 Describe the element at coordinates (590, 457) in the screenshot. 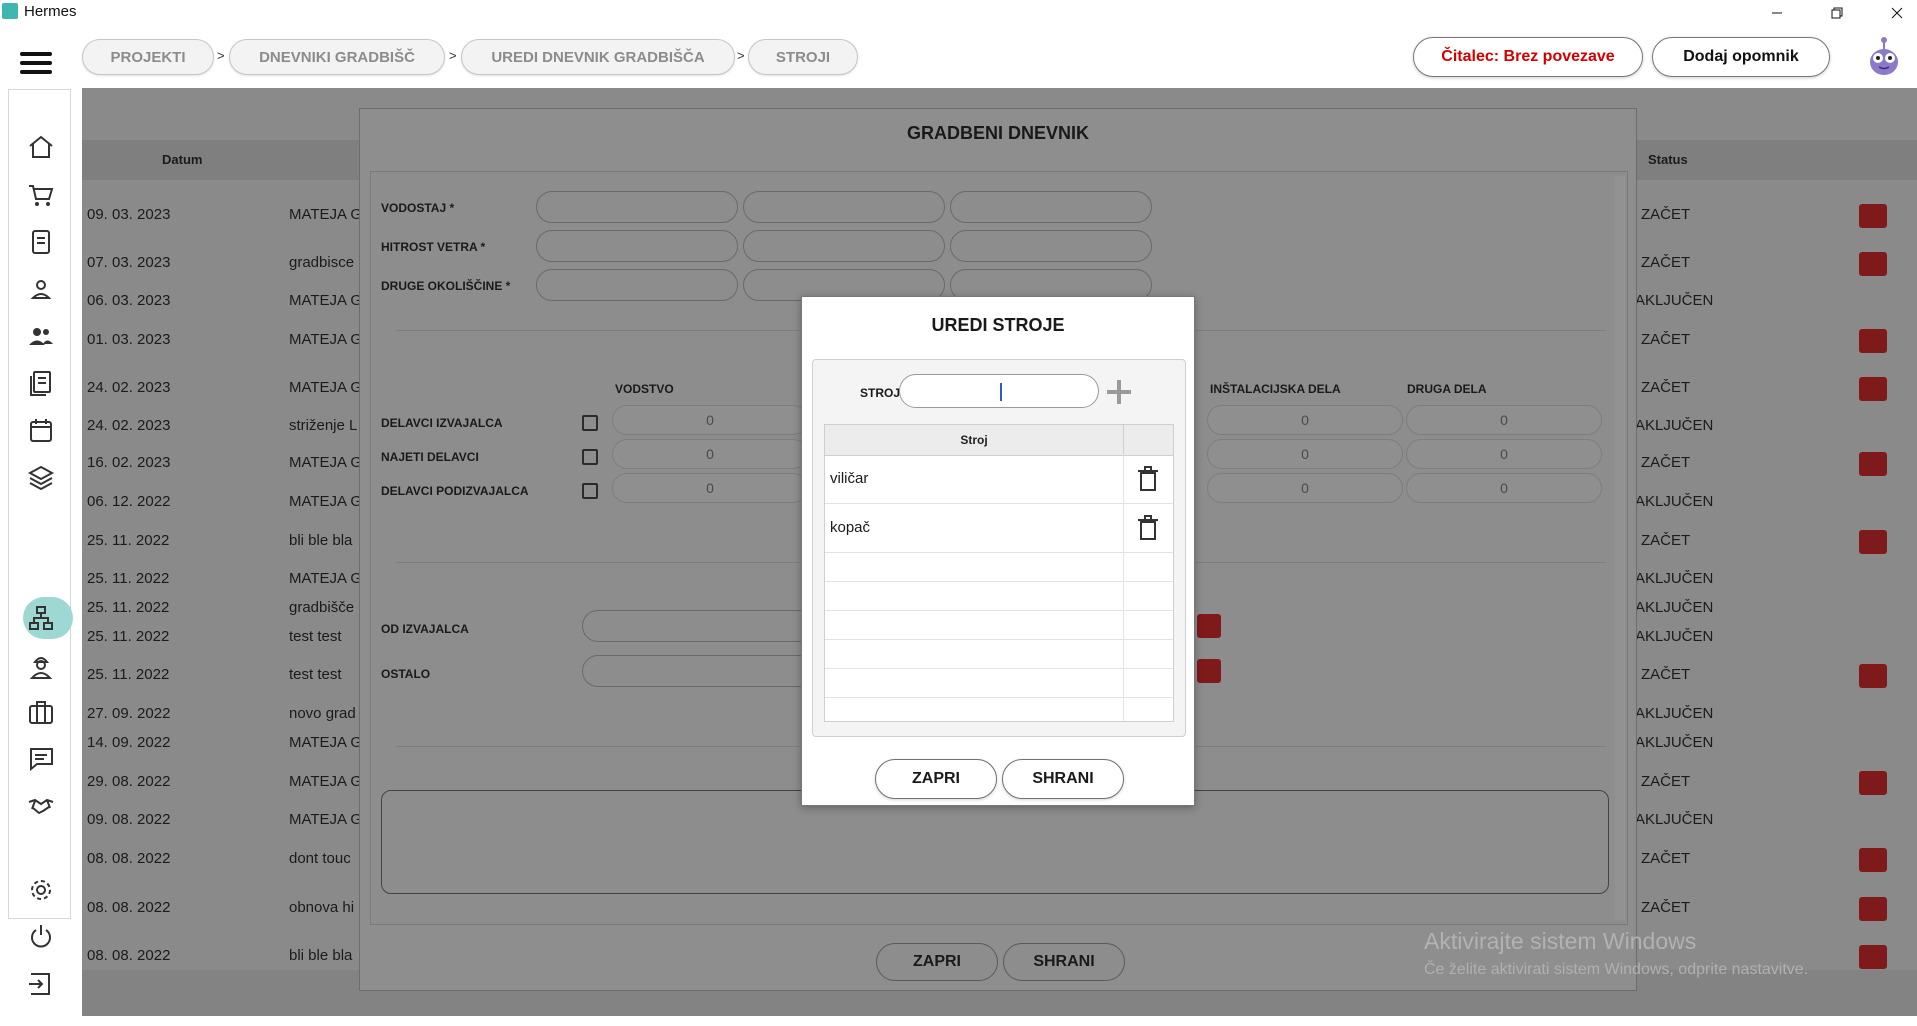

I see `najeti-delavci-checkbox` at that location.